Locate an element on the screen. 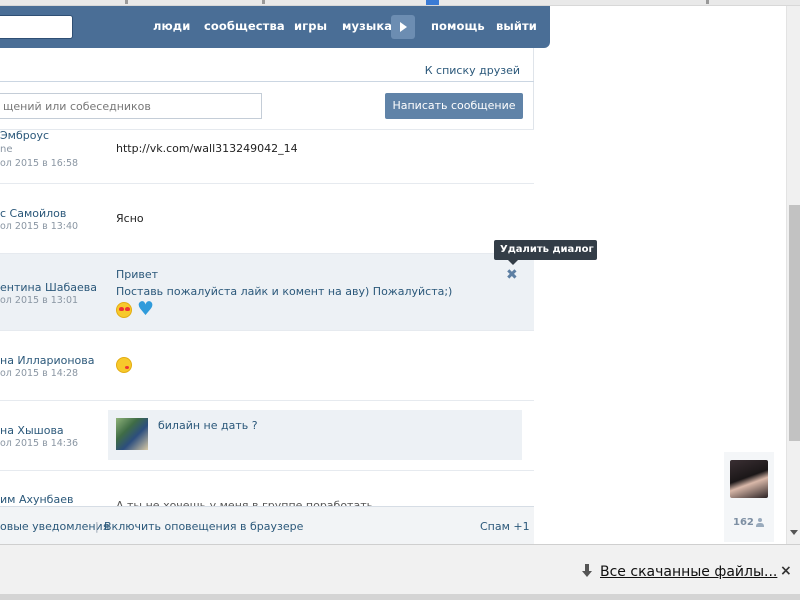  nav-communities: сообщества is located at coordinates (244, 26).